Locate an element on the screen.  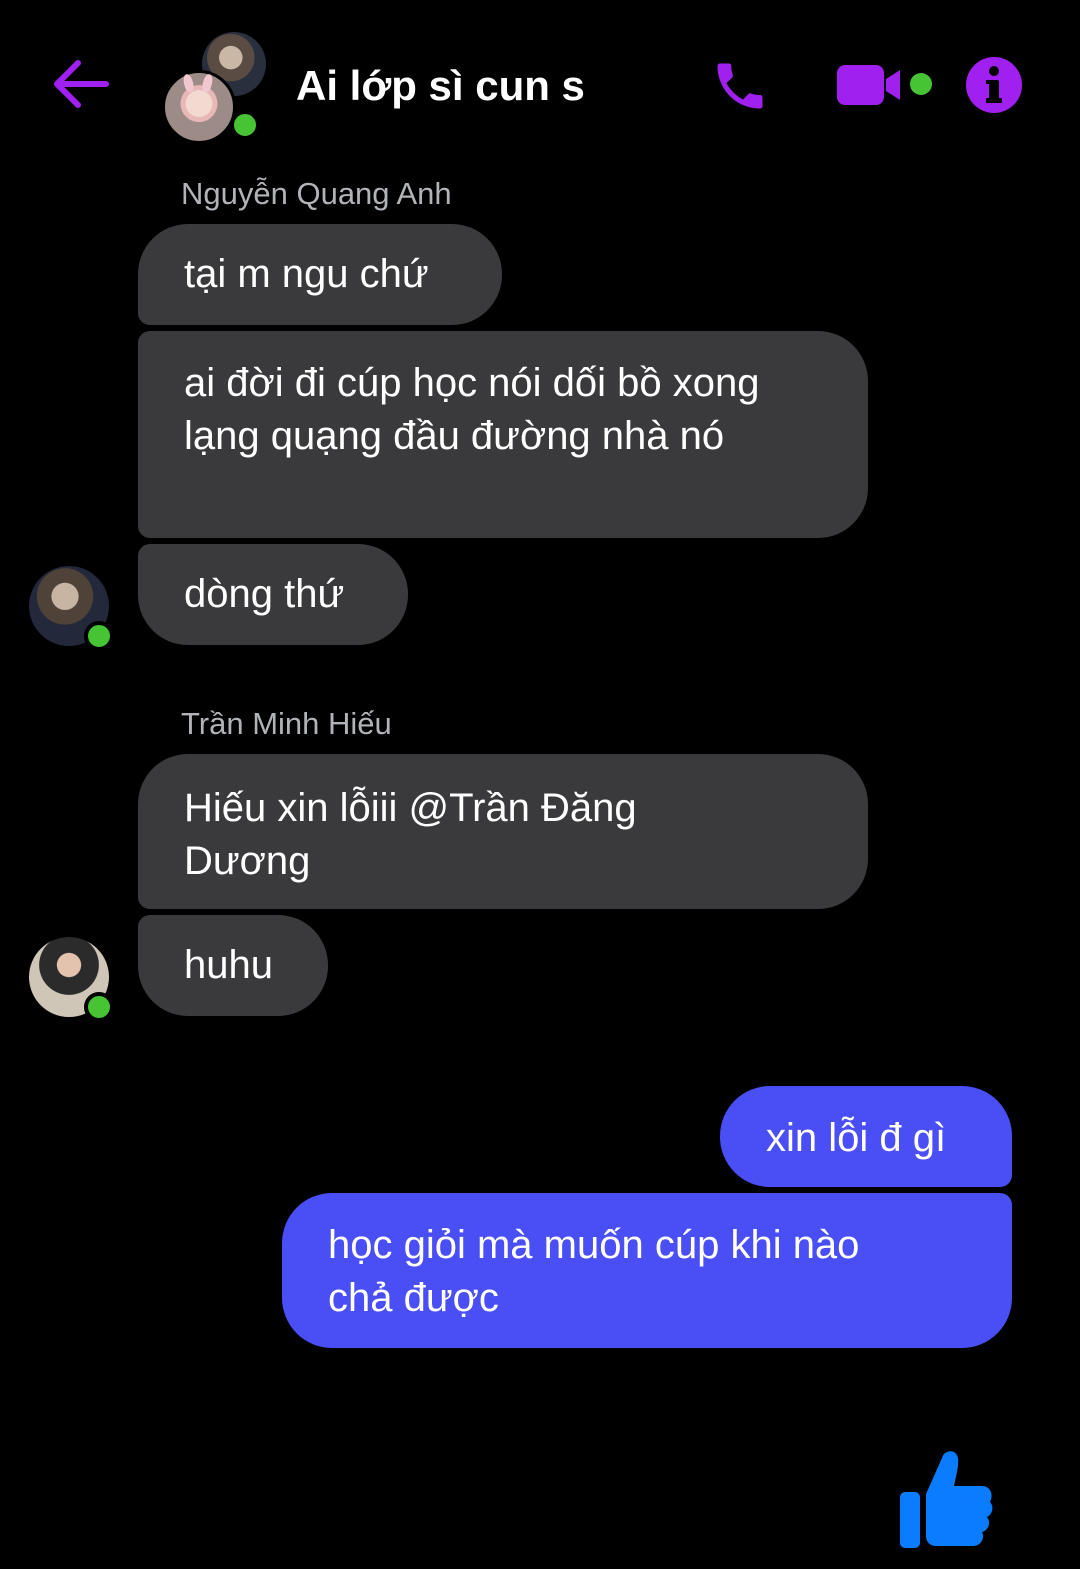
message-bubble: huhu is located at coordinates (233, 965).